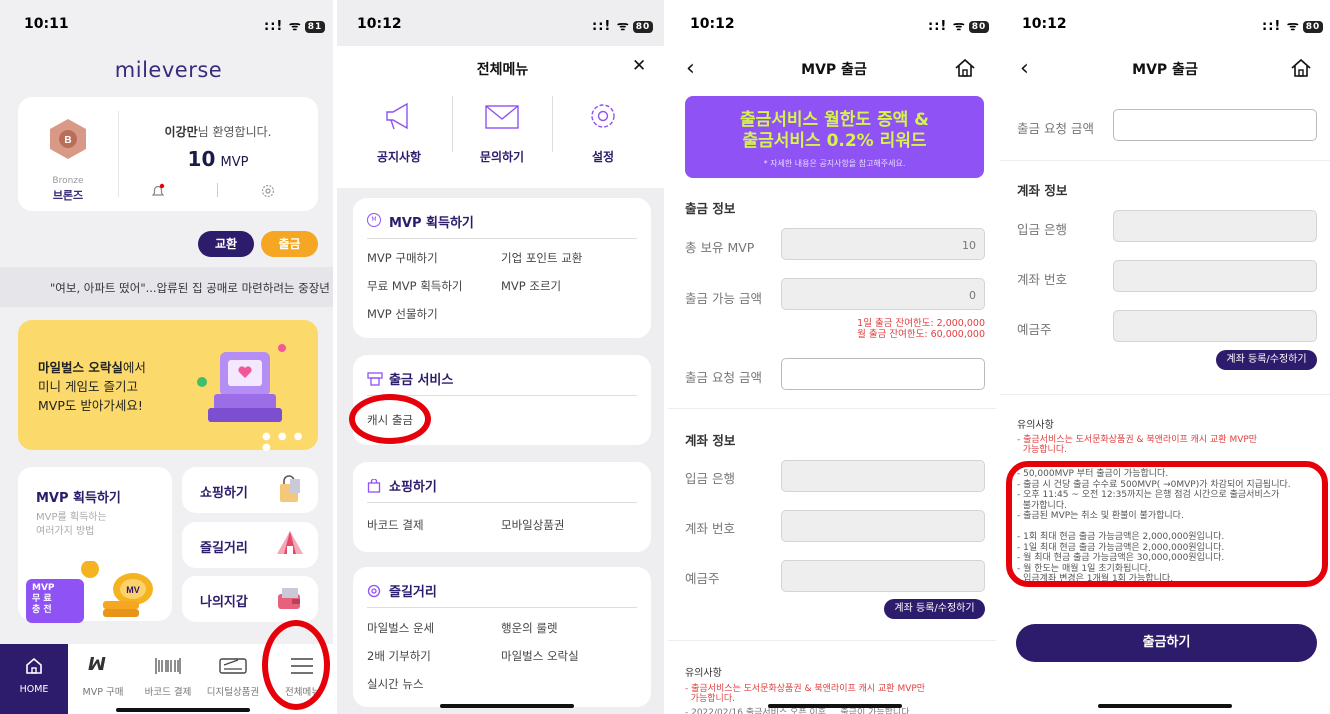  Describe the element at coordinates (834, 163) in the screenshot. I see `banner-note: * 자세한 내용은 공지사항을 참고해주세요.` at that location.